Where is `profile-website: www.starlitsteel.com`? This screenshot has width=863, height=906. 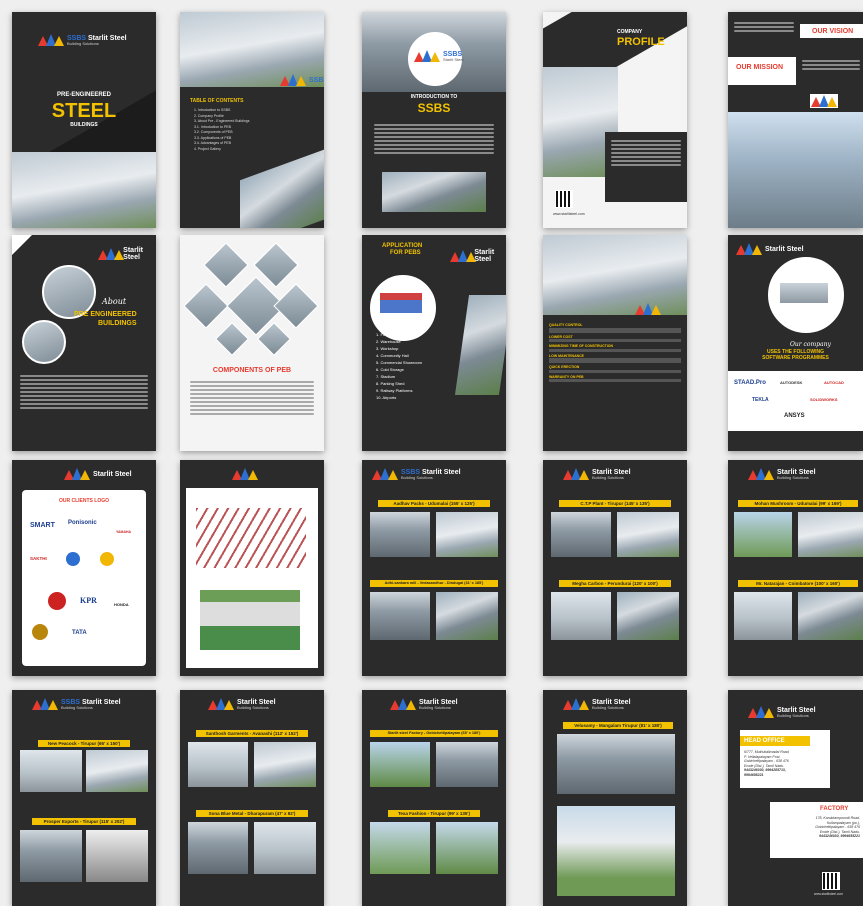 profile-website: www.starlitsteel.com is located at coordinates (569, 214).